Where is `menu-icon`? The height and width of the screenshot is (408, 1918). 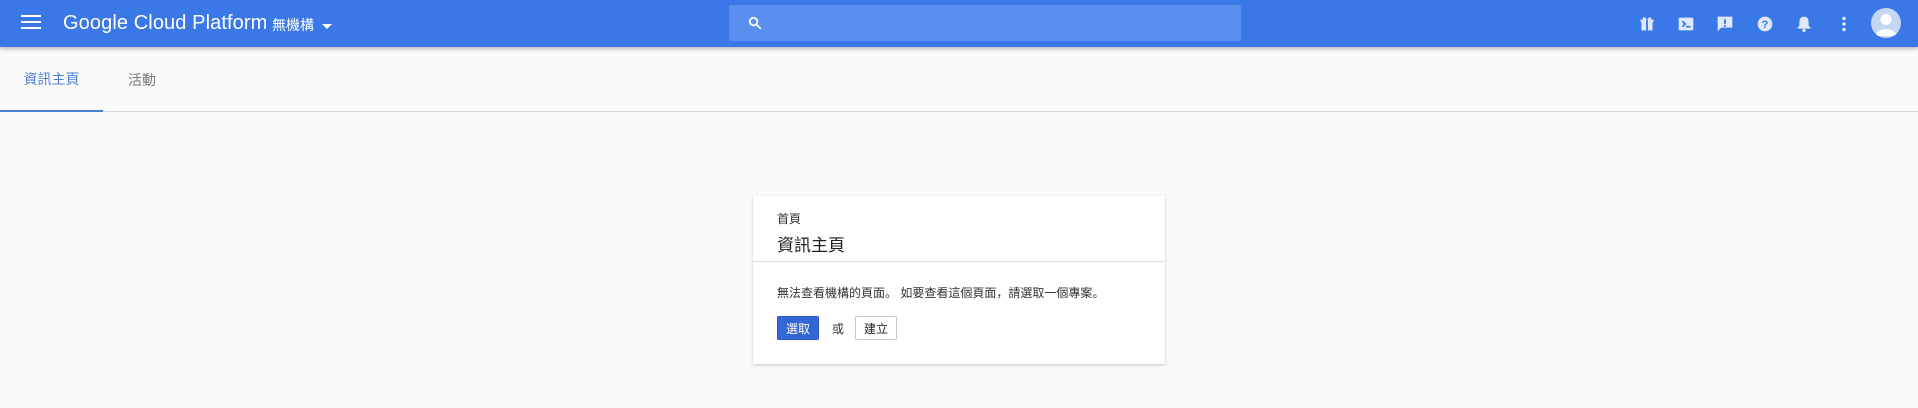 menu-icon is located at coordinates (31, 23).